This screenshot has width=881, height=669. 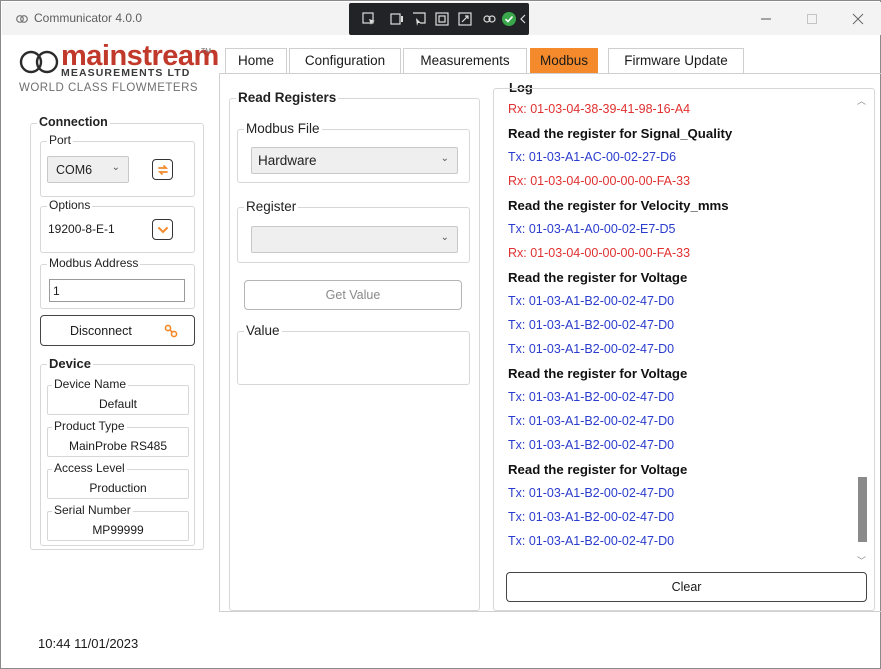 I want to click on modbus-address-input: 1, so click(x=117, y=290).